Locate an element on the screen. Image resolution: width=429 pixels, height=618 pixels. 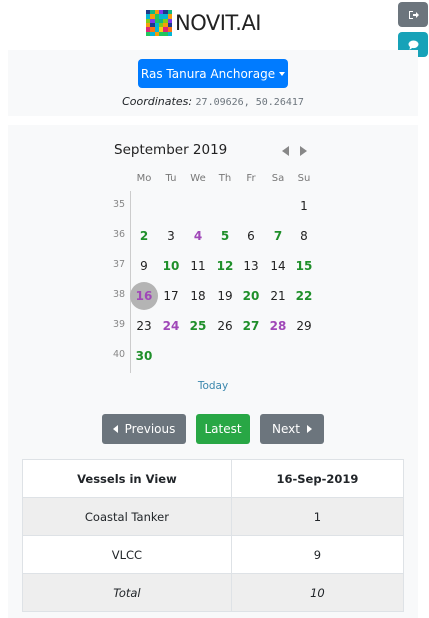
calendar-day: 30 is located at coordinates (144, 356).